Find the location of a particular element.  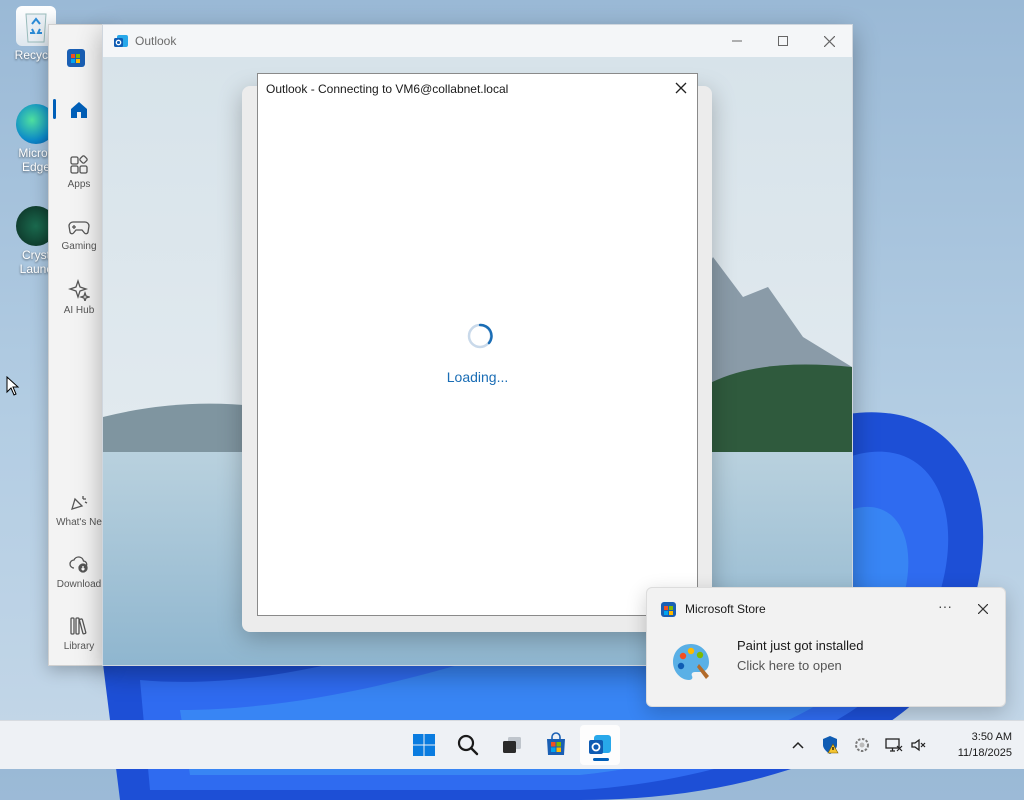

tray-app-icon is located at coordinates (862, 745).